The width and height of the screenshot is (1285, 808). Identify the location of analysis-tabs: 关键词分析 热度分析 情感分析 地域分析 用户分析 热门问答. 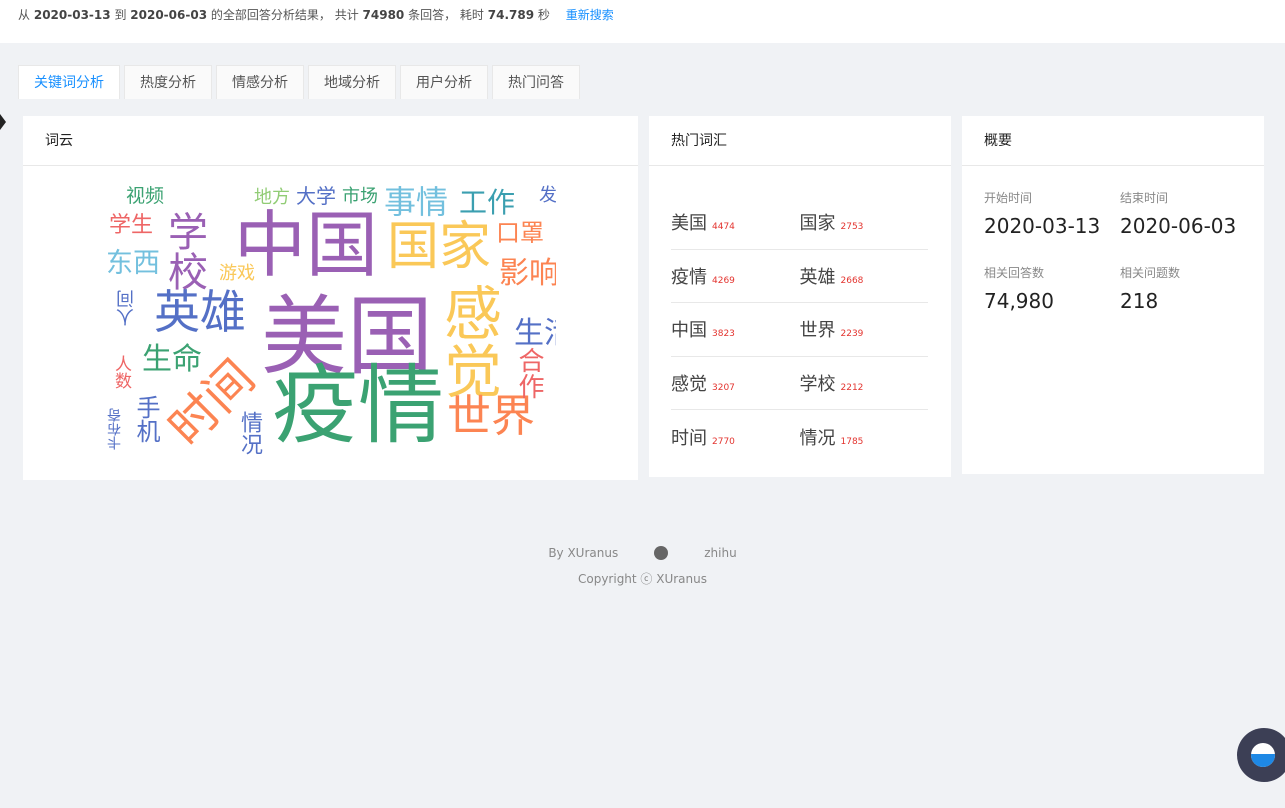
(299, 82).